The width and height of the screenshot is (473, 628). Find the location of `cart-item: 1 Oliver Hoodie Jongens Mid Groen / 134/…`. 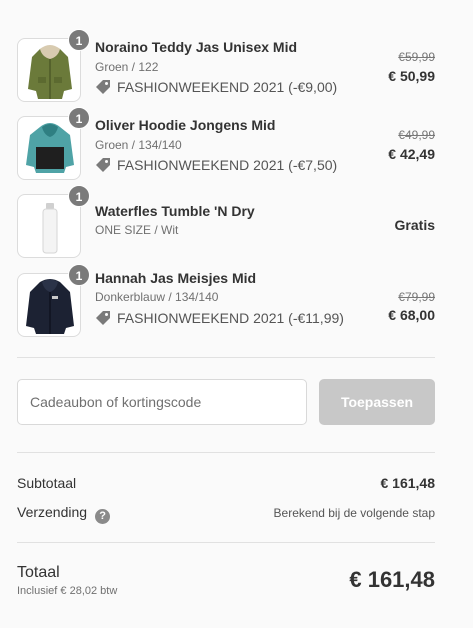

cart-item: 1 Oliver Hoodie Jongens Mid Groen / 134/… is located at coordinates (226, 143).